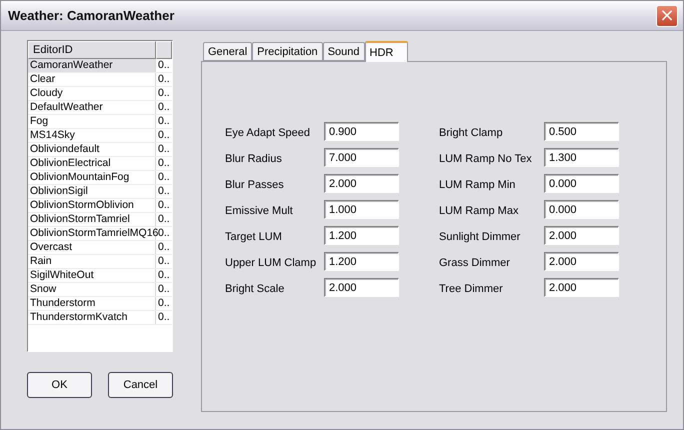  I want to click on field-label: LUM Ramp Min, so click(477, 184).